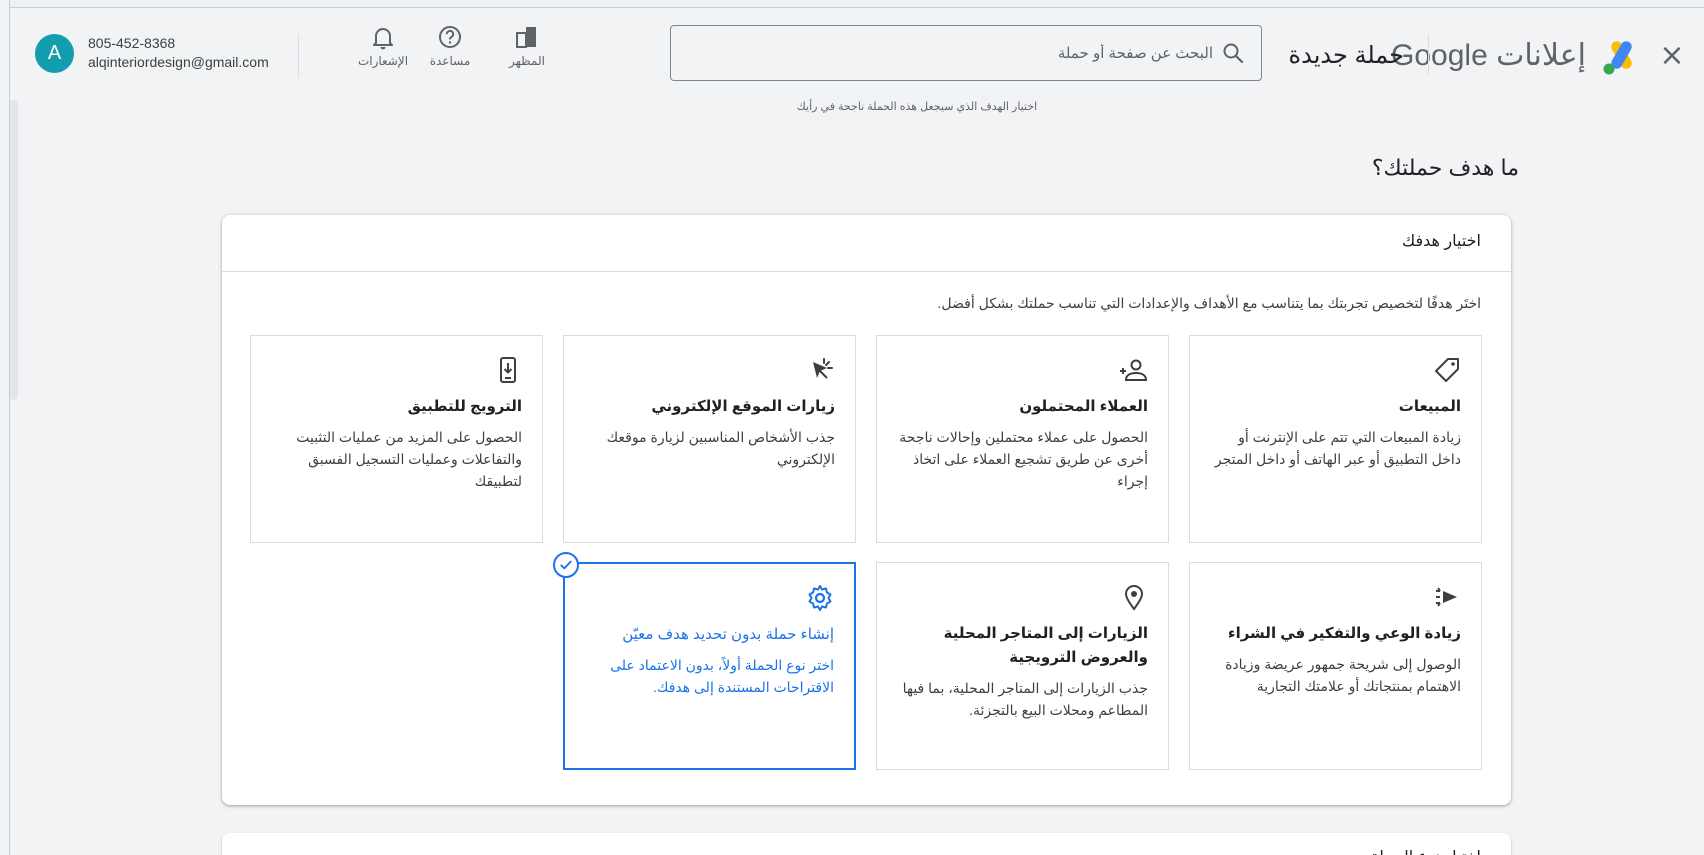  I want to click on selected-check-icon, so click(566, 565).